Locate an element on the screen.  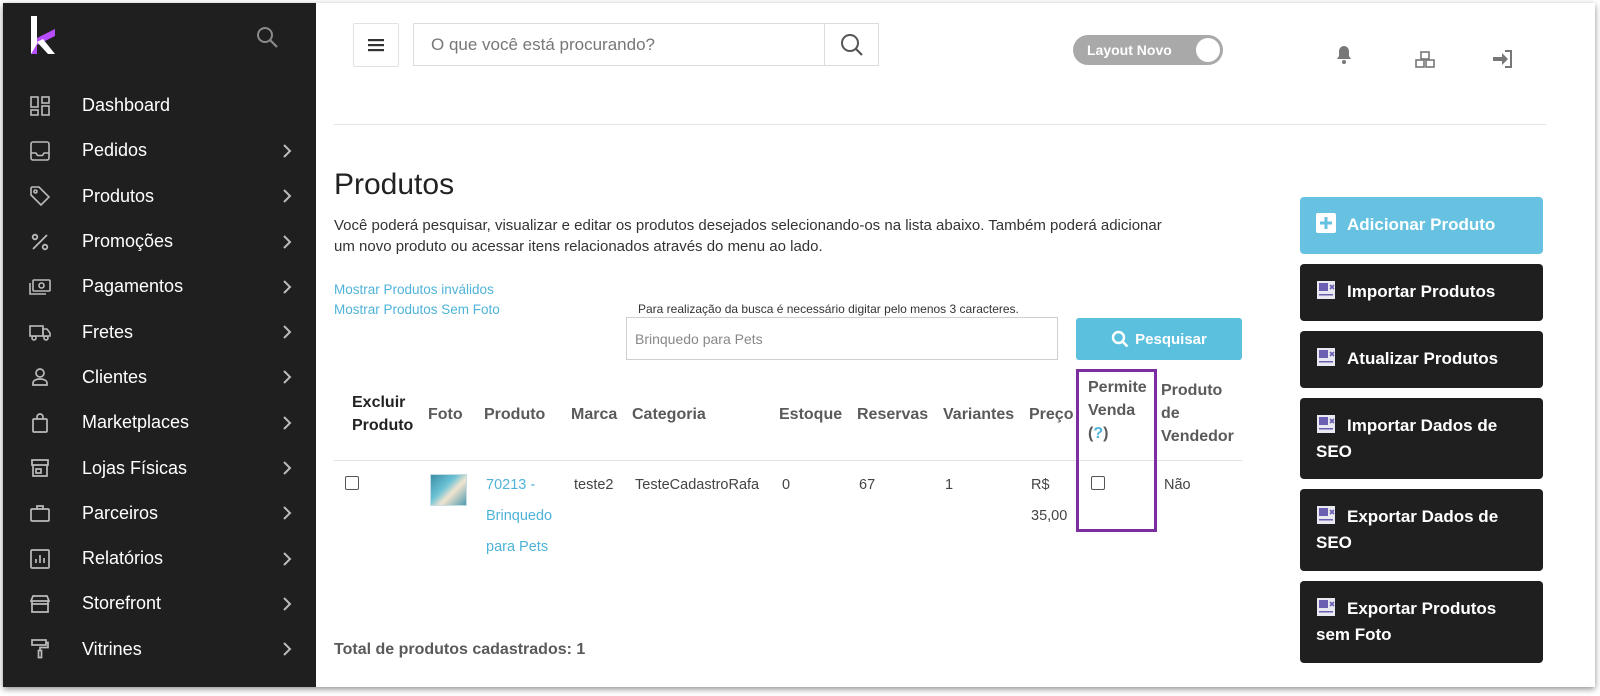
header-line: de is located at coordinates (1170, 413).